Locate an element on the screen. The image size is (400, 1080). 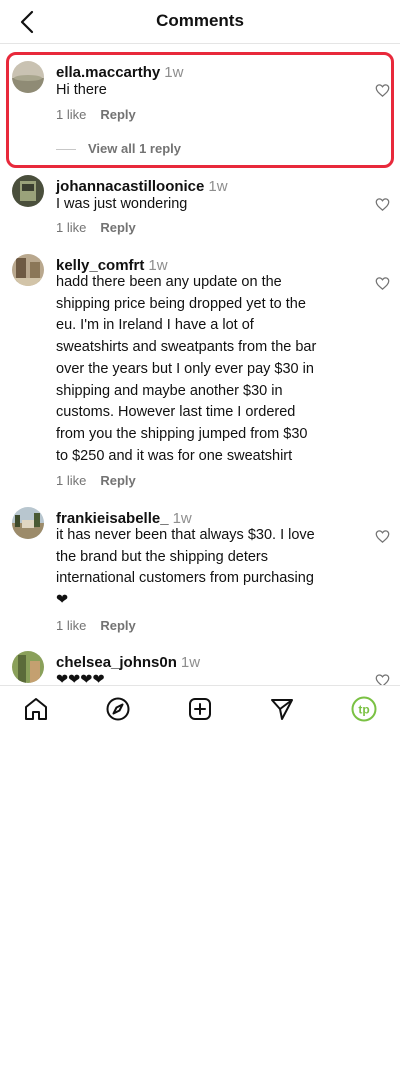
comment-username: johannacastilloonice 1w is located at coordinates (142, 186).